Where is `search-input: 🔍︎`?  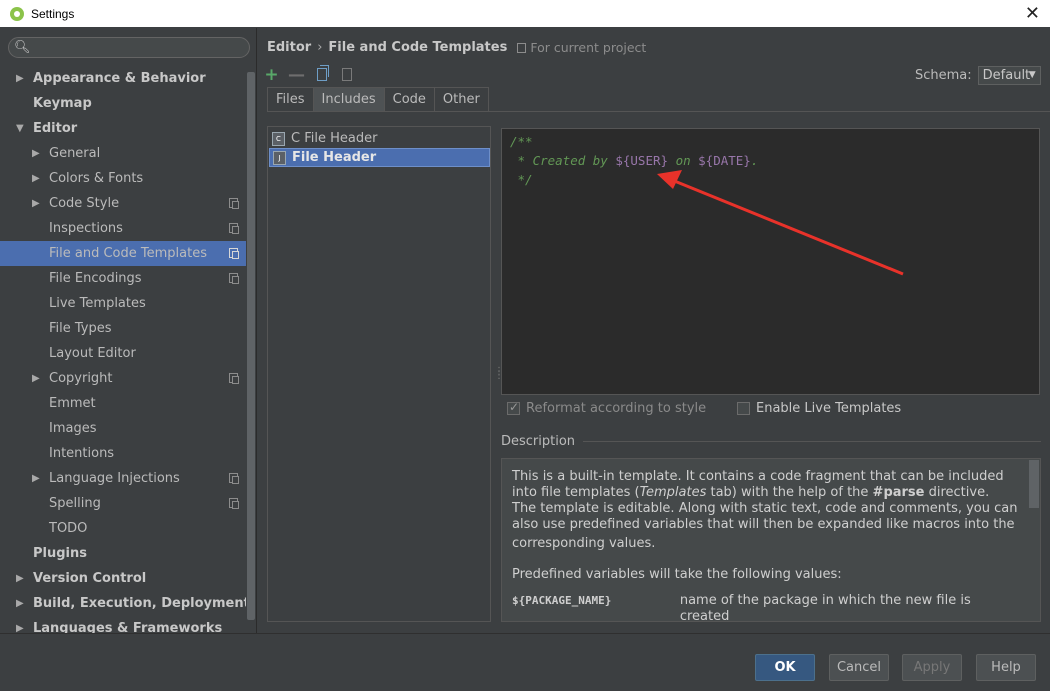
search-input: 🔍︎ is located at coordinates (129, 47).